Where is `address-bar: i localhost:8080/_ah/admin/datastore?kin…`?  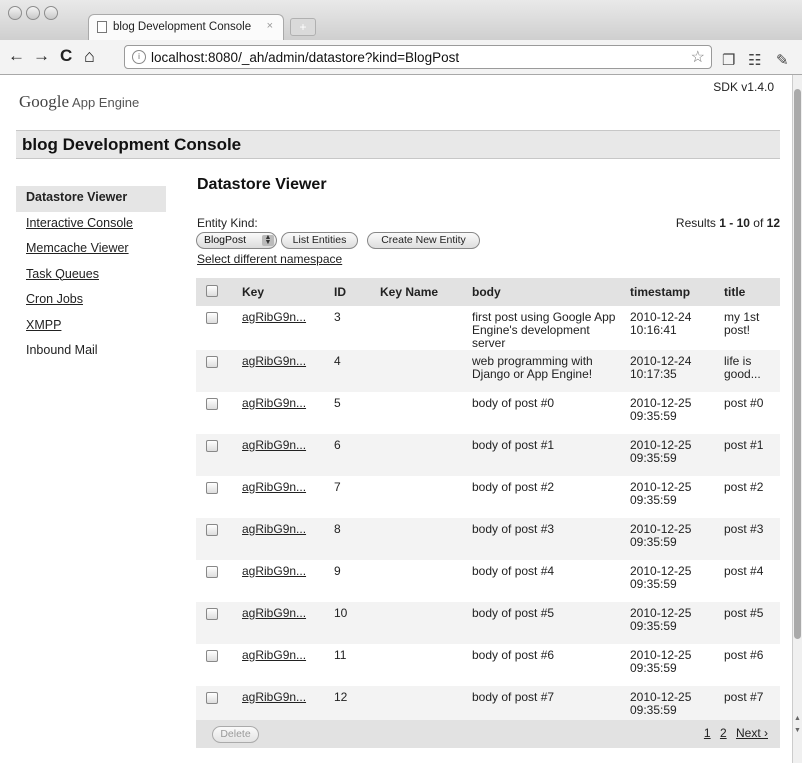 address-bar: i localhost:8080/_ah/admin/datastore?kin… is located at coordinates (418, 57).